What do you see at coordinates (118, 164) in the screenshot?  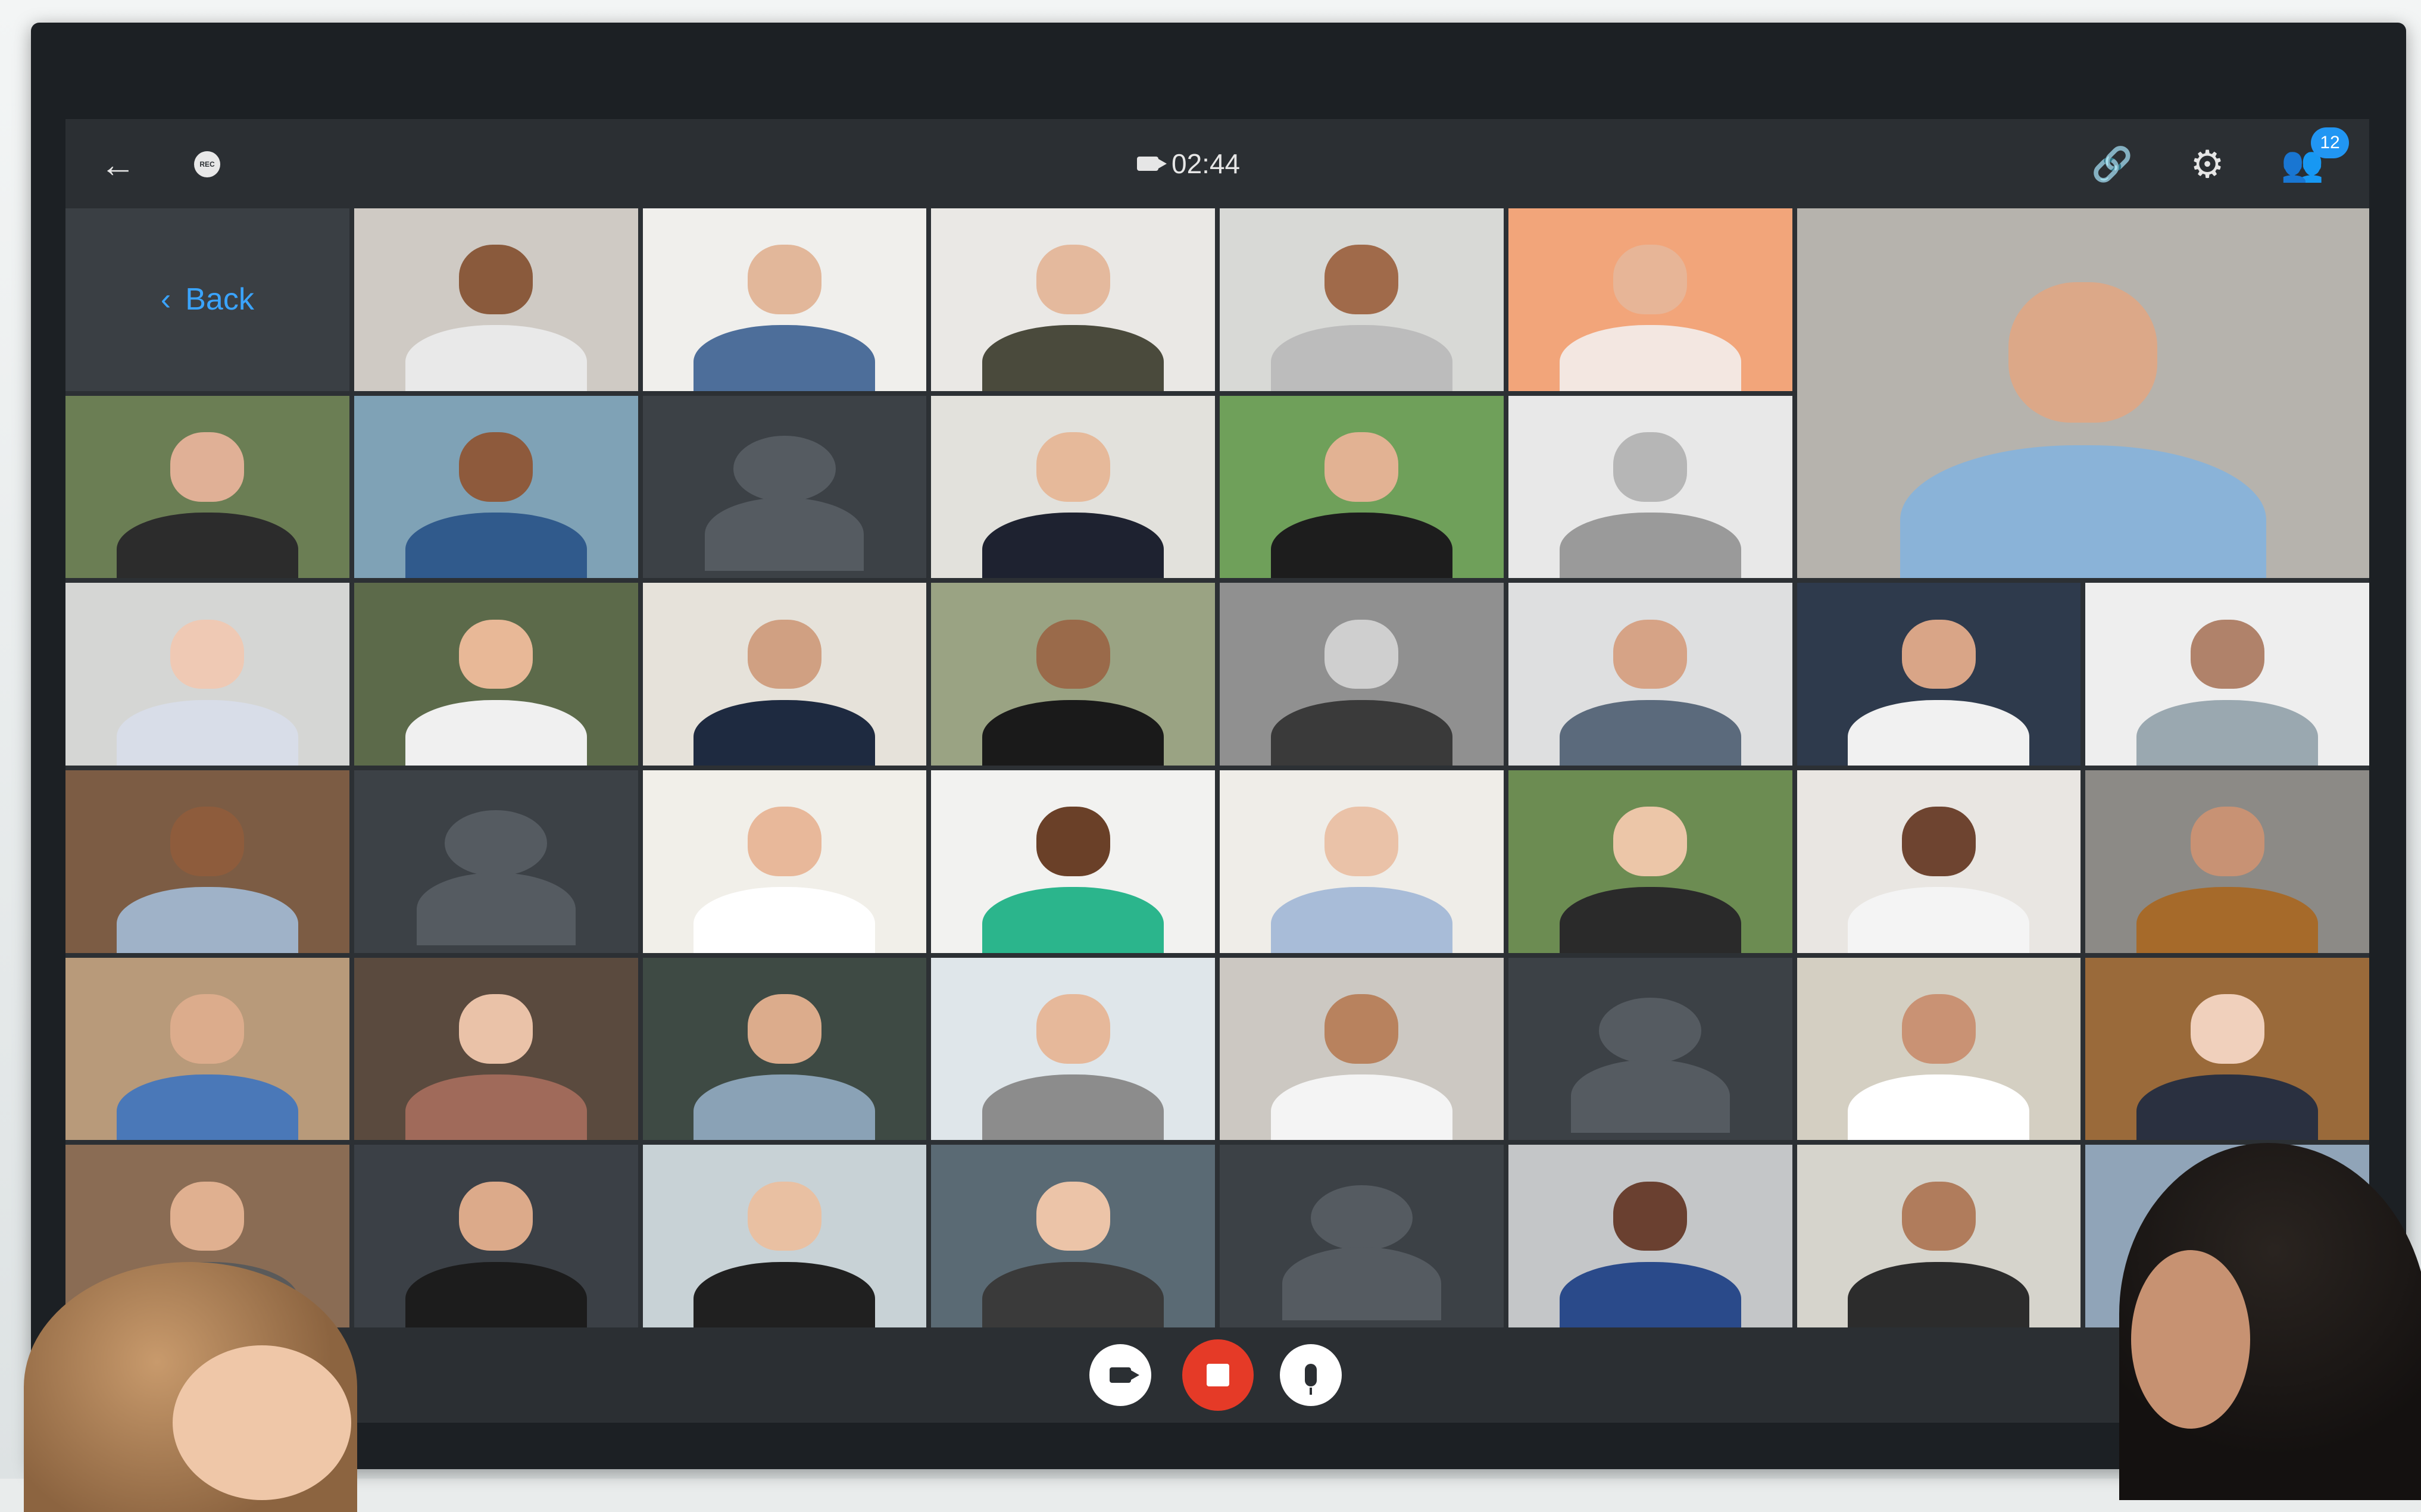 I see `back-arrow-icon: ←` at bounding box center [118, 164].